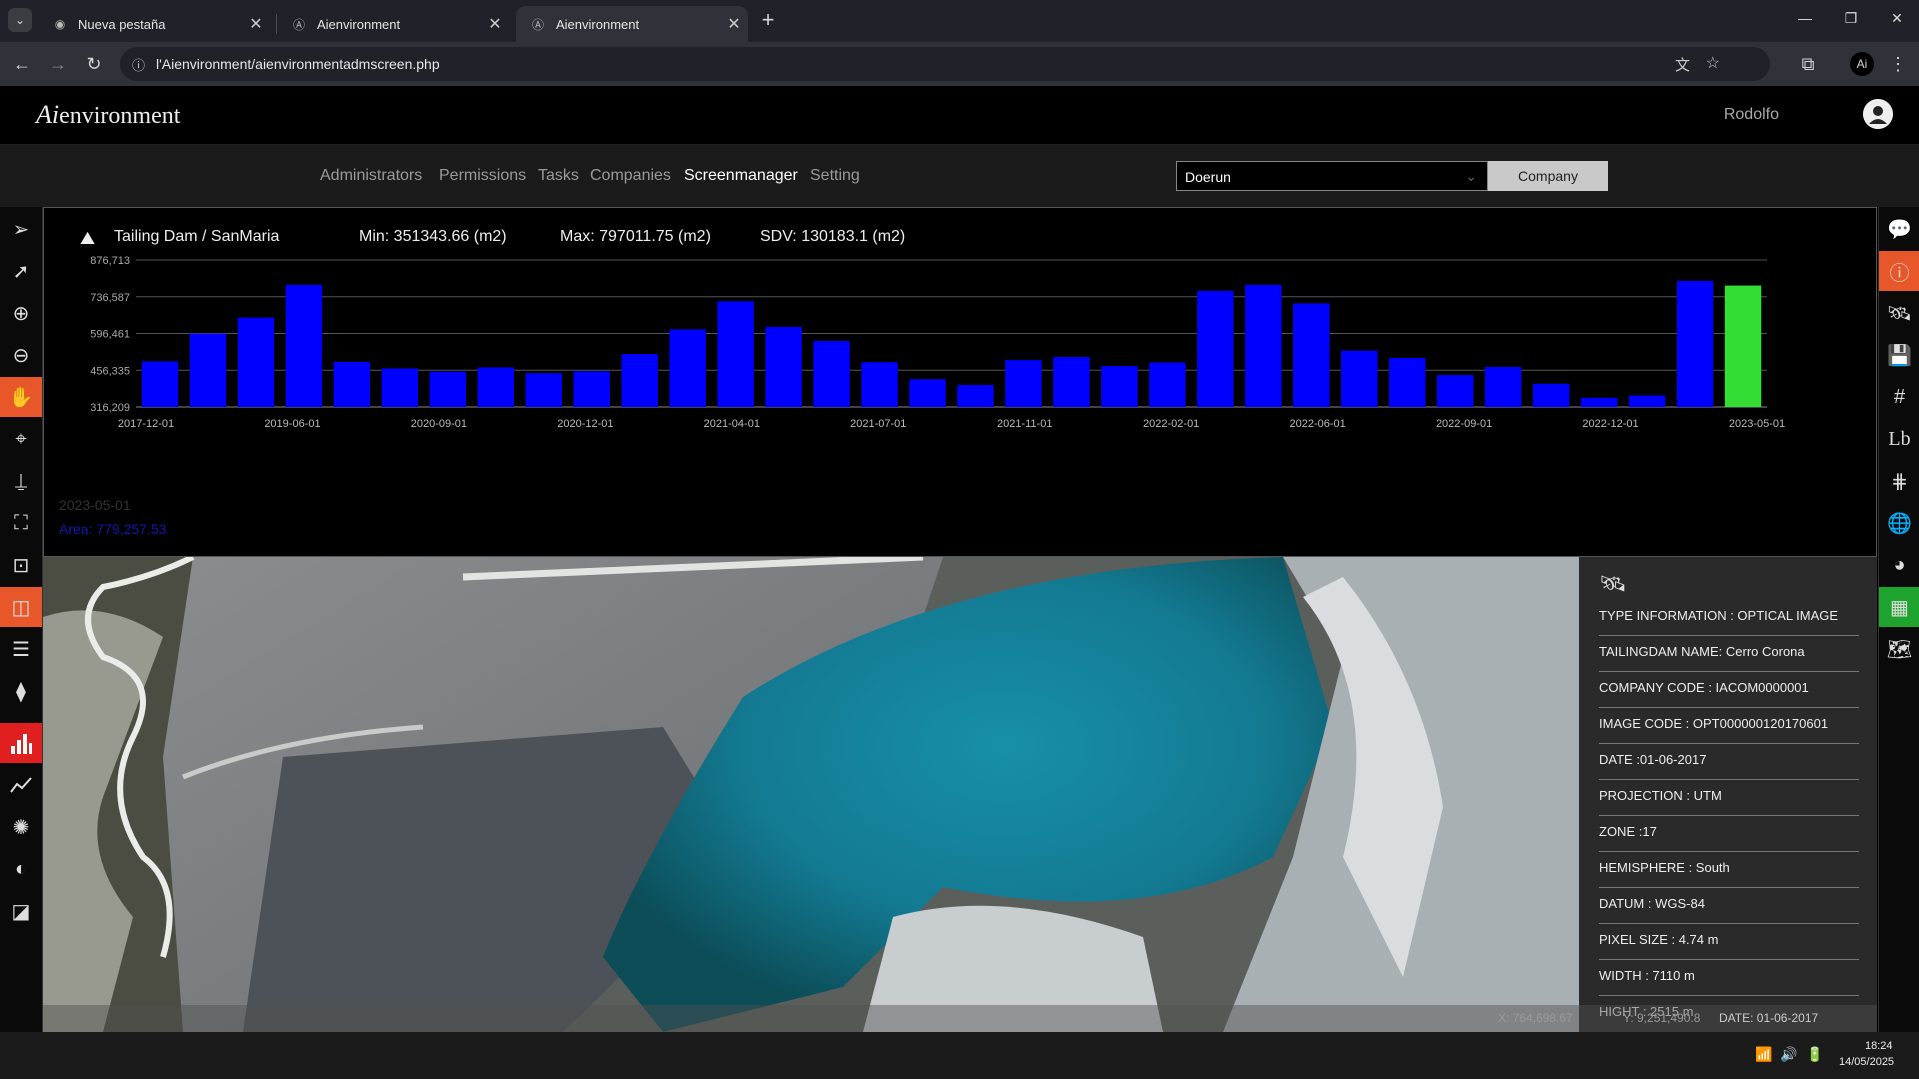 Image resolution: width=1919 pixels, height=1079 pixels. I want to click on app-logo: Aienvironment, so click(108, 115).